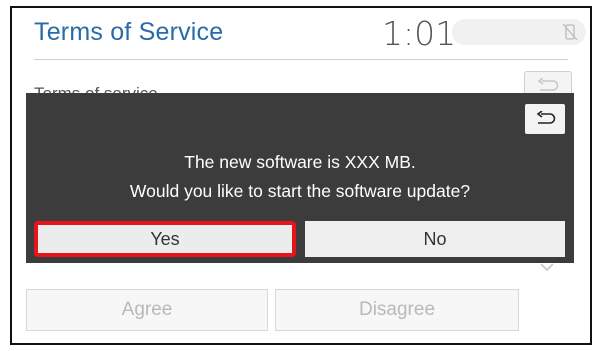  I want to click on clock: 1:01, so click(419, 33).